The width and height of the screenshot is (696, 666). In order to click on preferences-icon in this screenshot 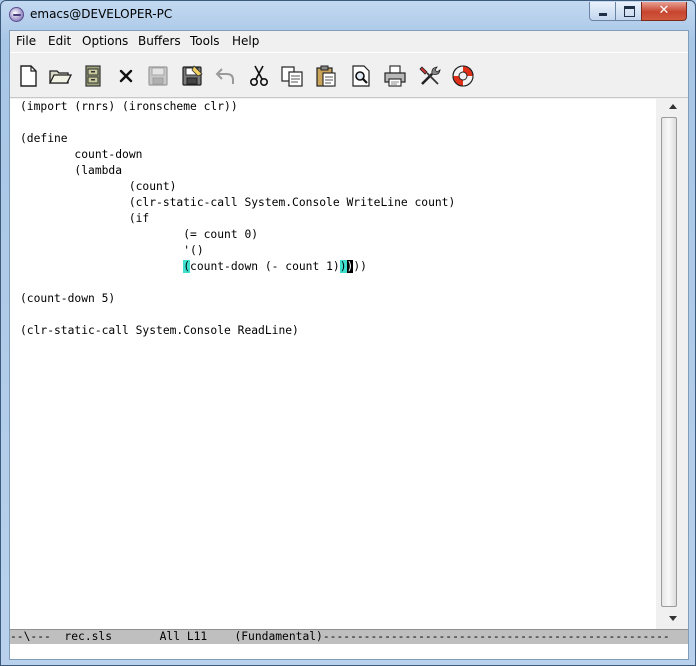, I will do `click(430, 75)`.